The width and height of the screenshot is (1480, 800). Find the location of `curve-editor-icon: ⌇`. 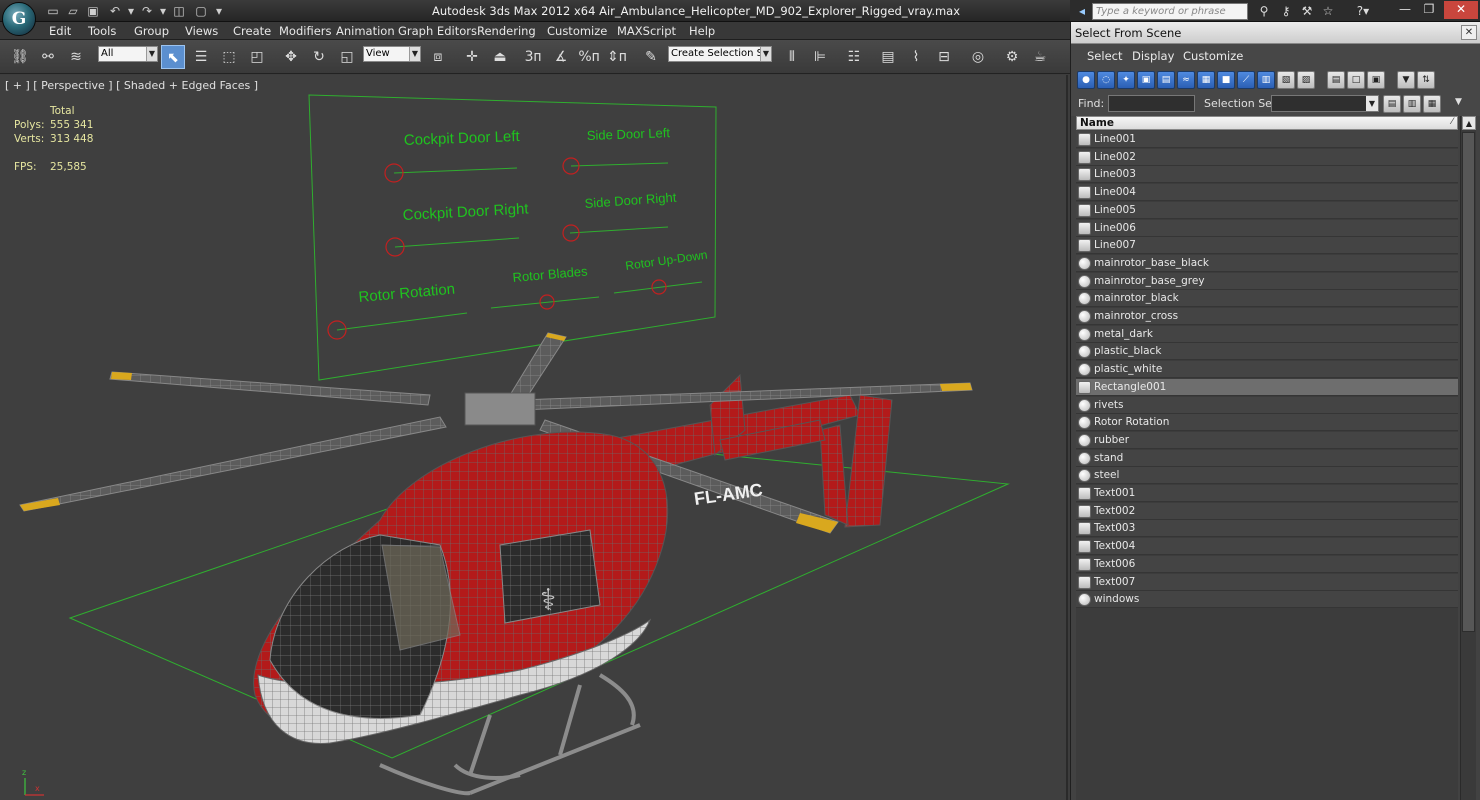

curve-editor-icon: ⌇ is located at coordinates (916, 57).